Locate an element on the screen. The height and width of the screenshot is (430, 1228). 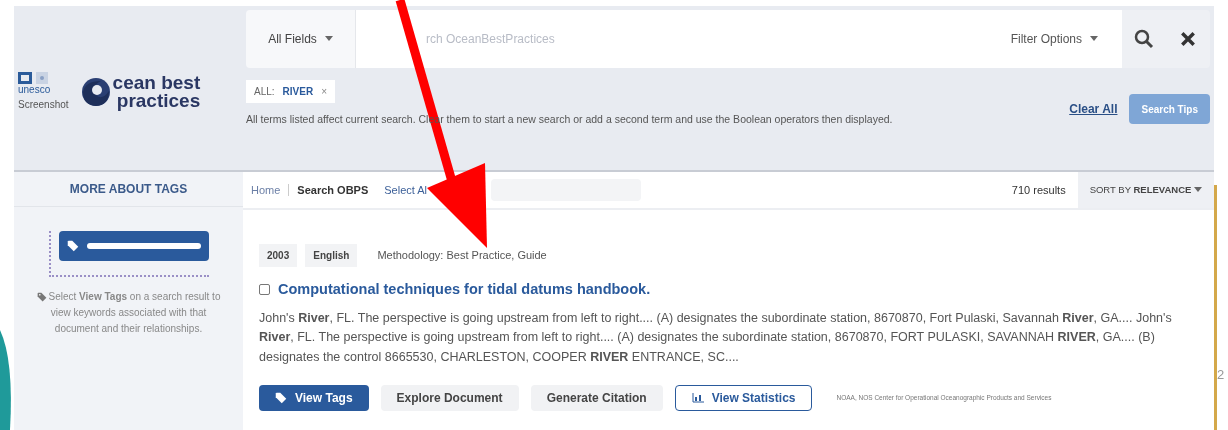
close-icon is located at coordinates (1188, 39).